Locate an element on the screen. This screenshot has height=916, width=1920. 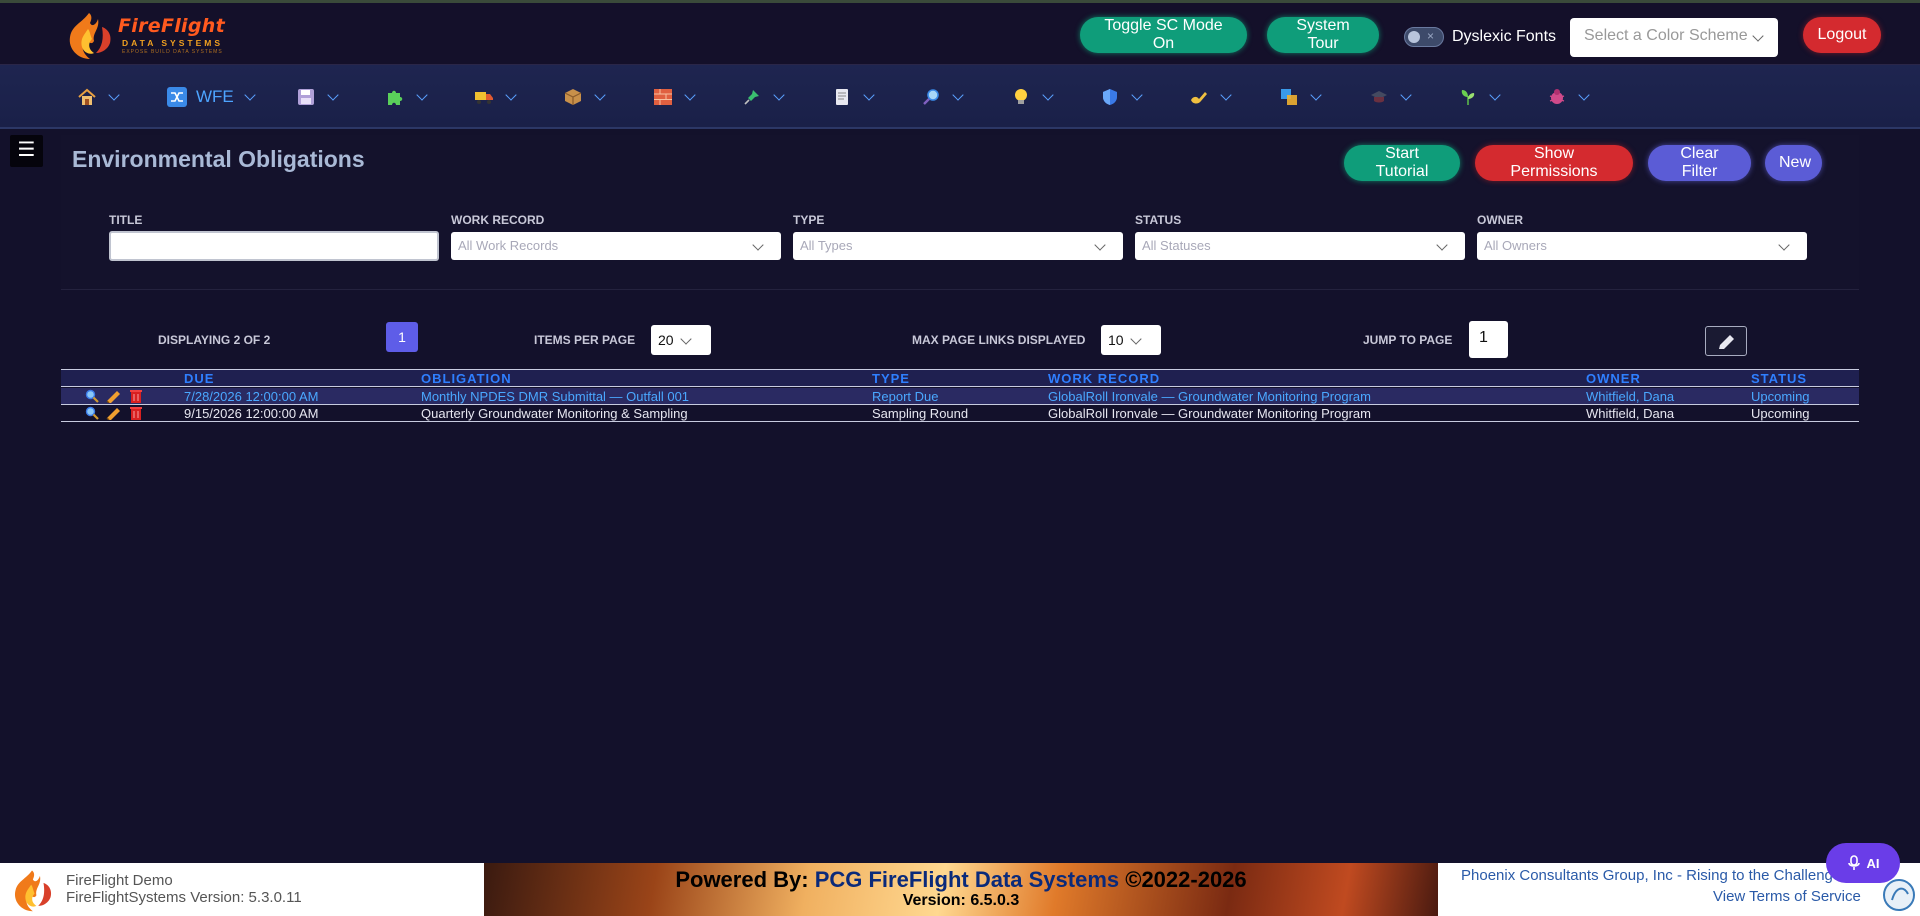
nav-item-ideas is located at coordinates (1032, 97).